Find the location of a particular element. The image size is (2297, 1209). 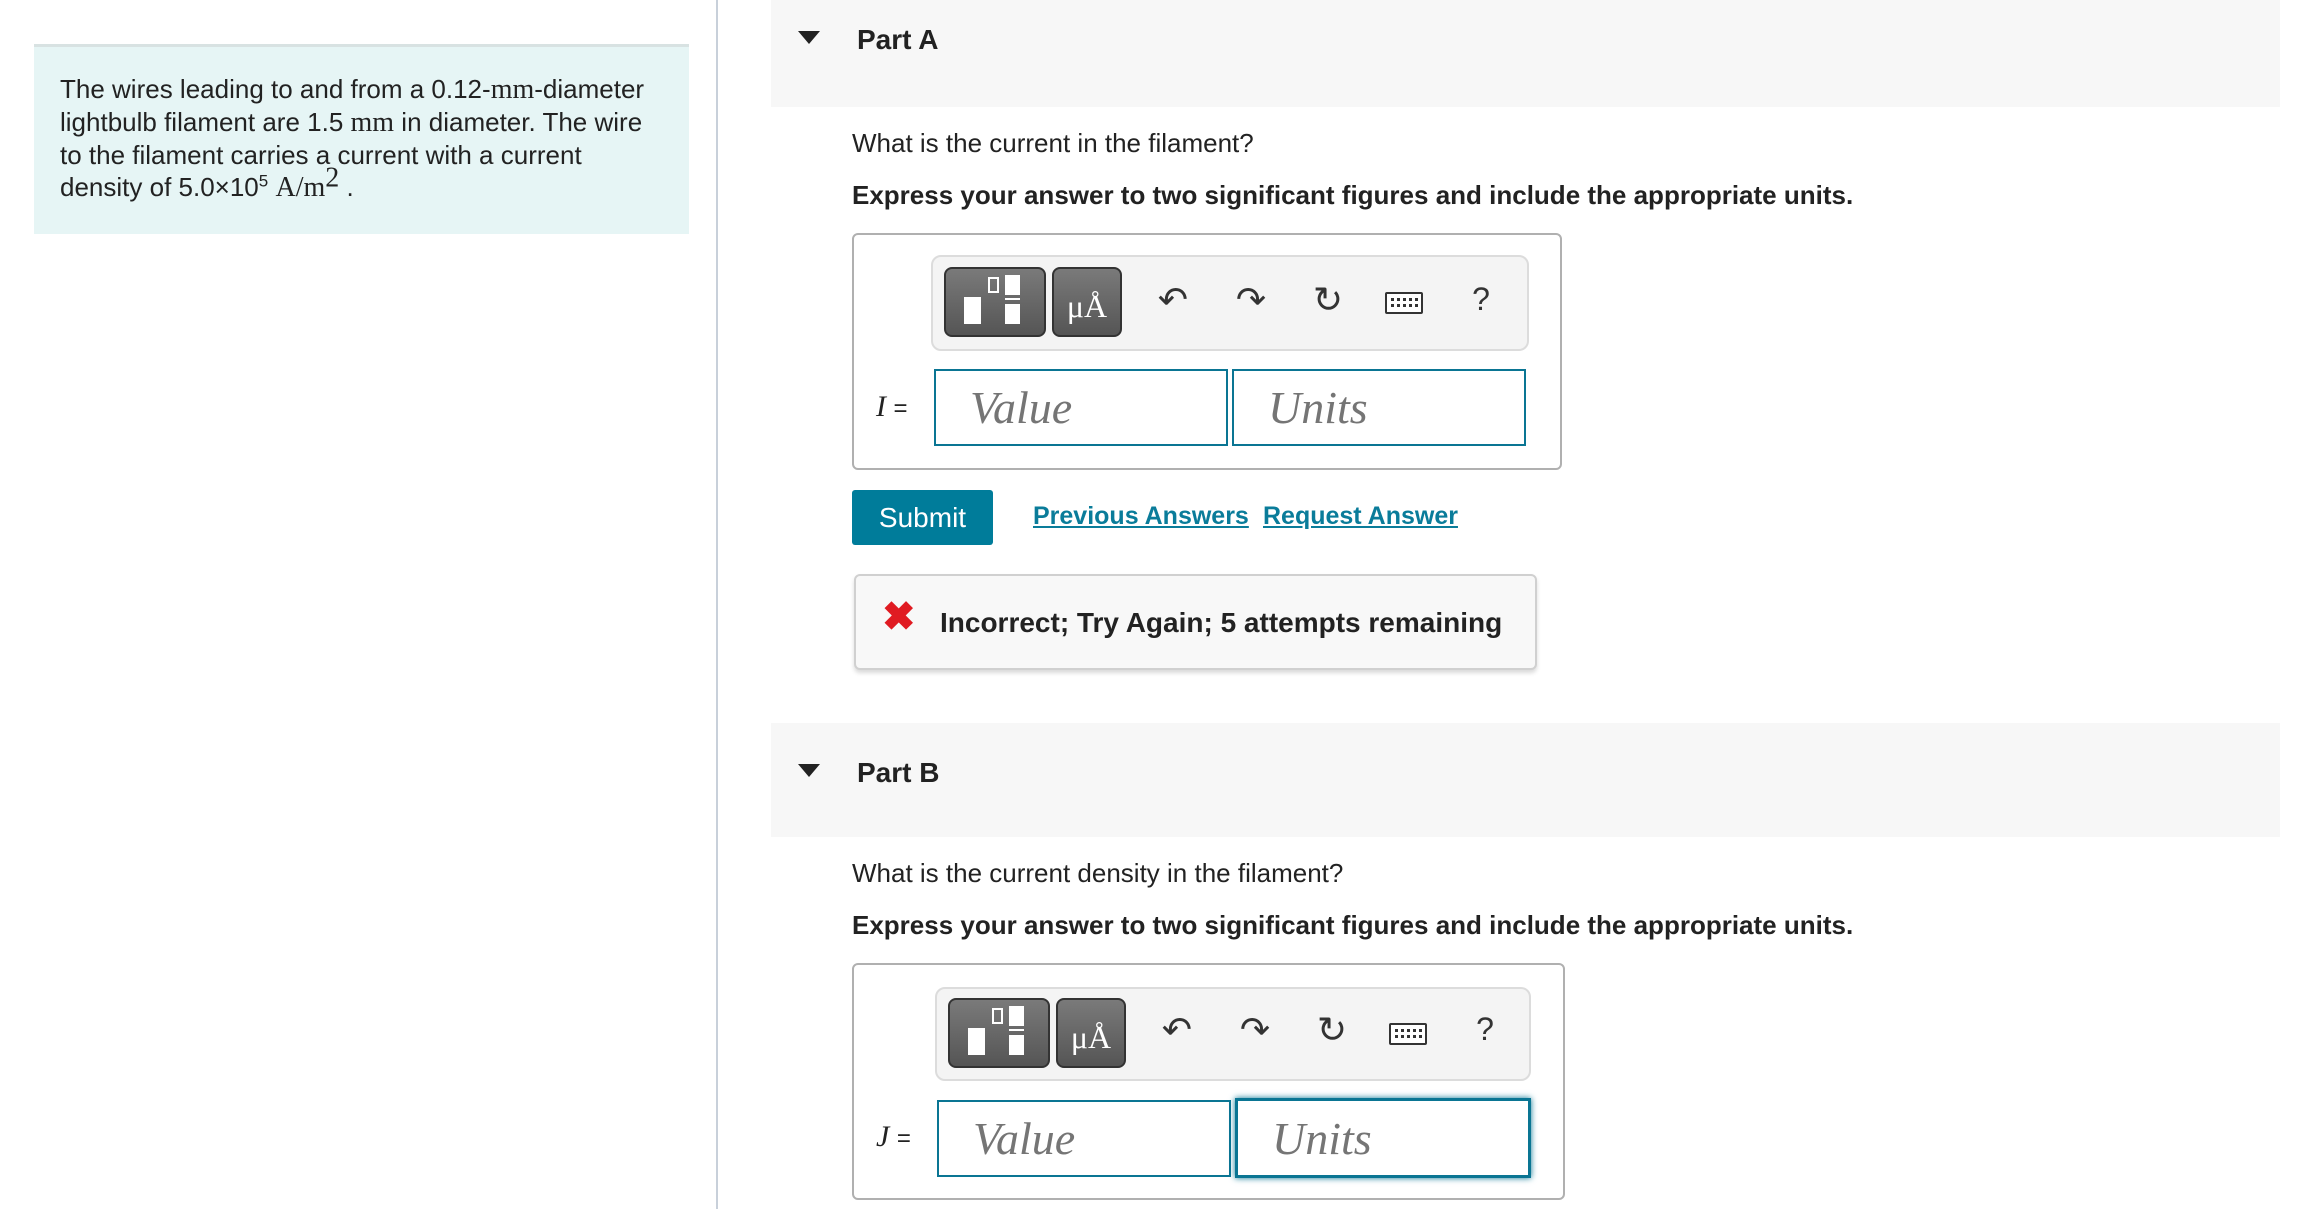

variable-label: I = is located at coordinates (892, 407).